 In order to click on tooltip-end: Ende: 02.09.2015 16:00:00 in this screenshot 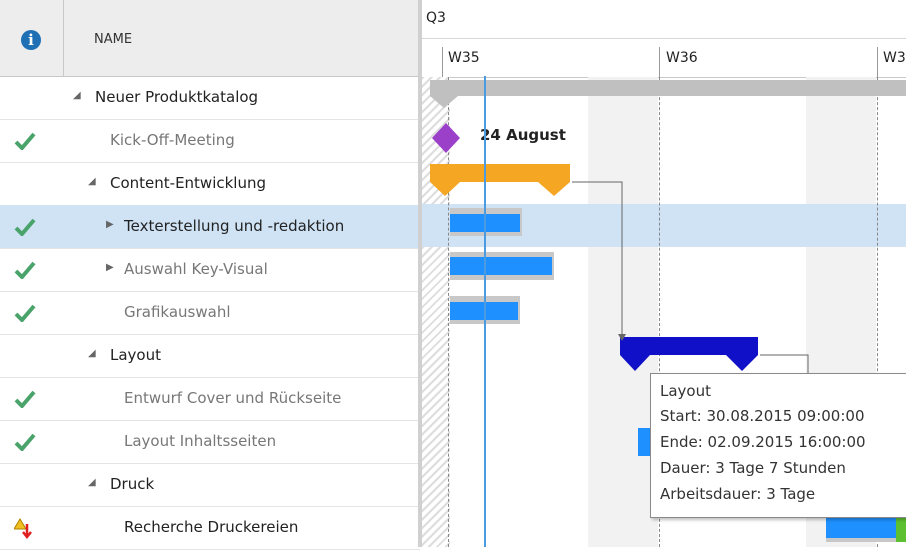, I will do `click(763, 442)`.